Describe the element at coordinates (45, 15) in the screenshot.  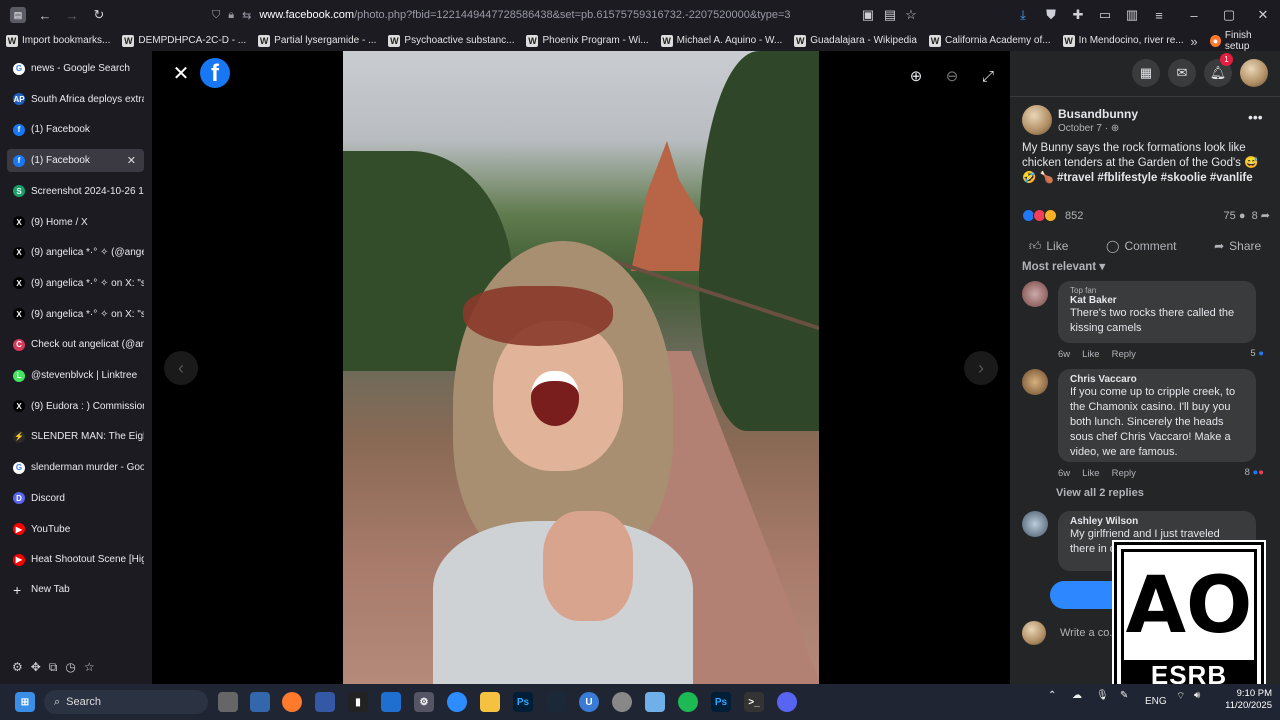
I see `back-icon: ←` at that location.